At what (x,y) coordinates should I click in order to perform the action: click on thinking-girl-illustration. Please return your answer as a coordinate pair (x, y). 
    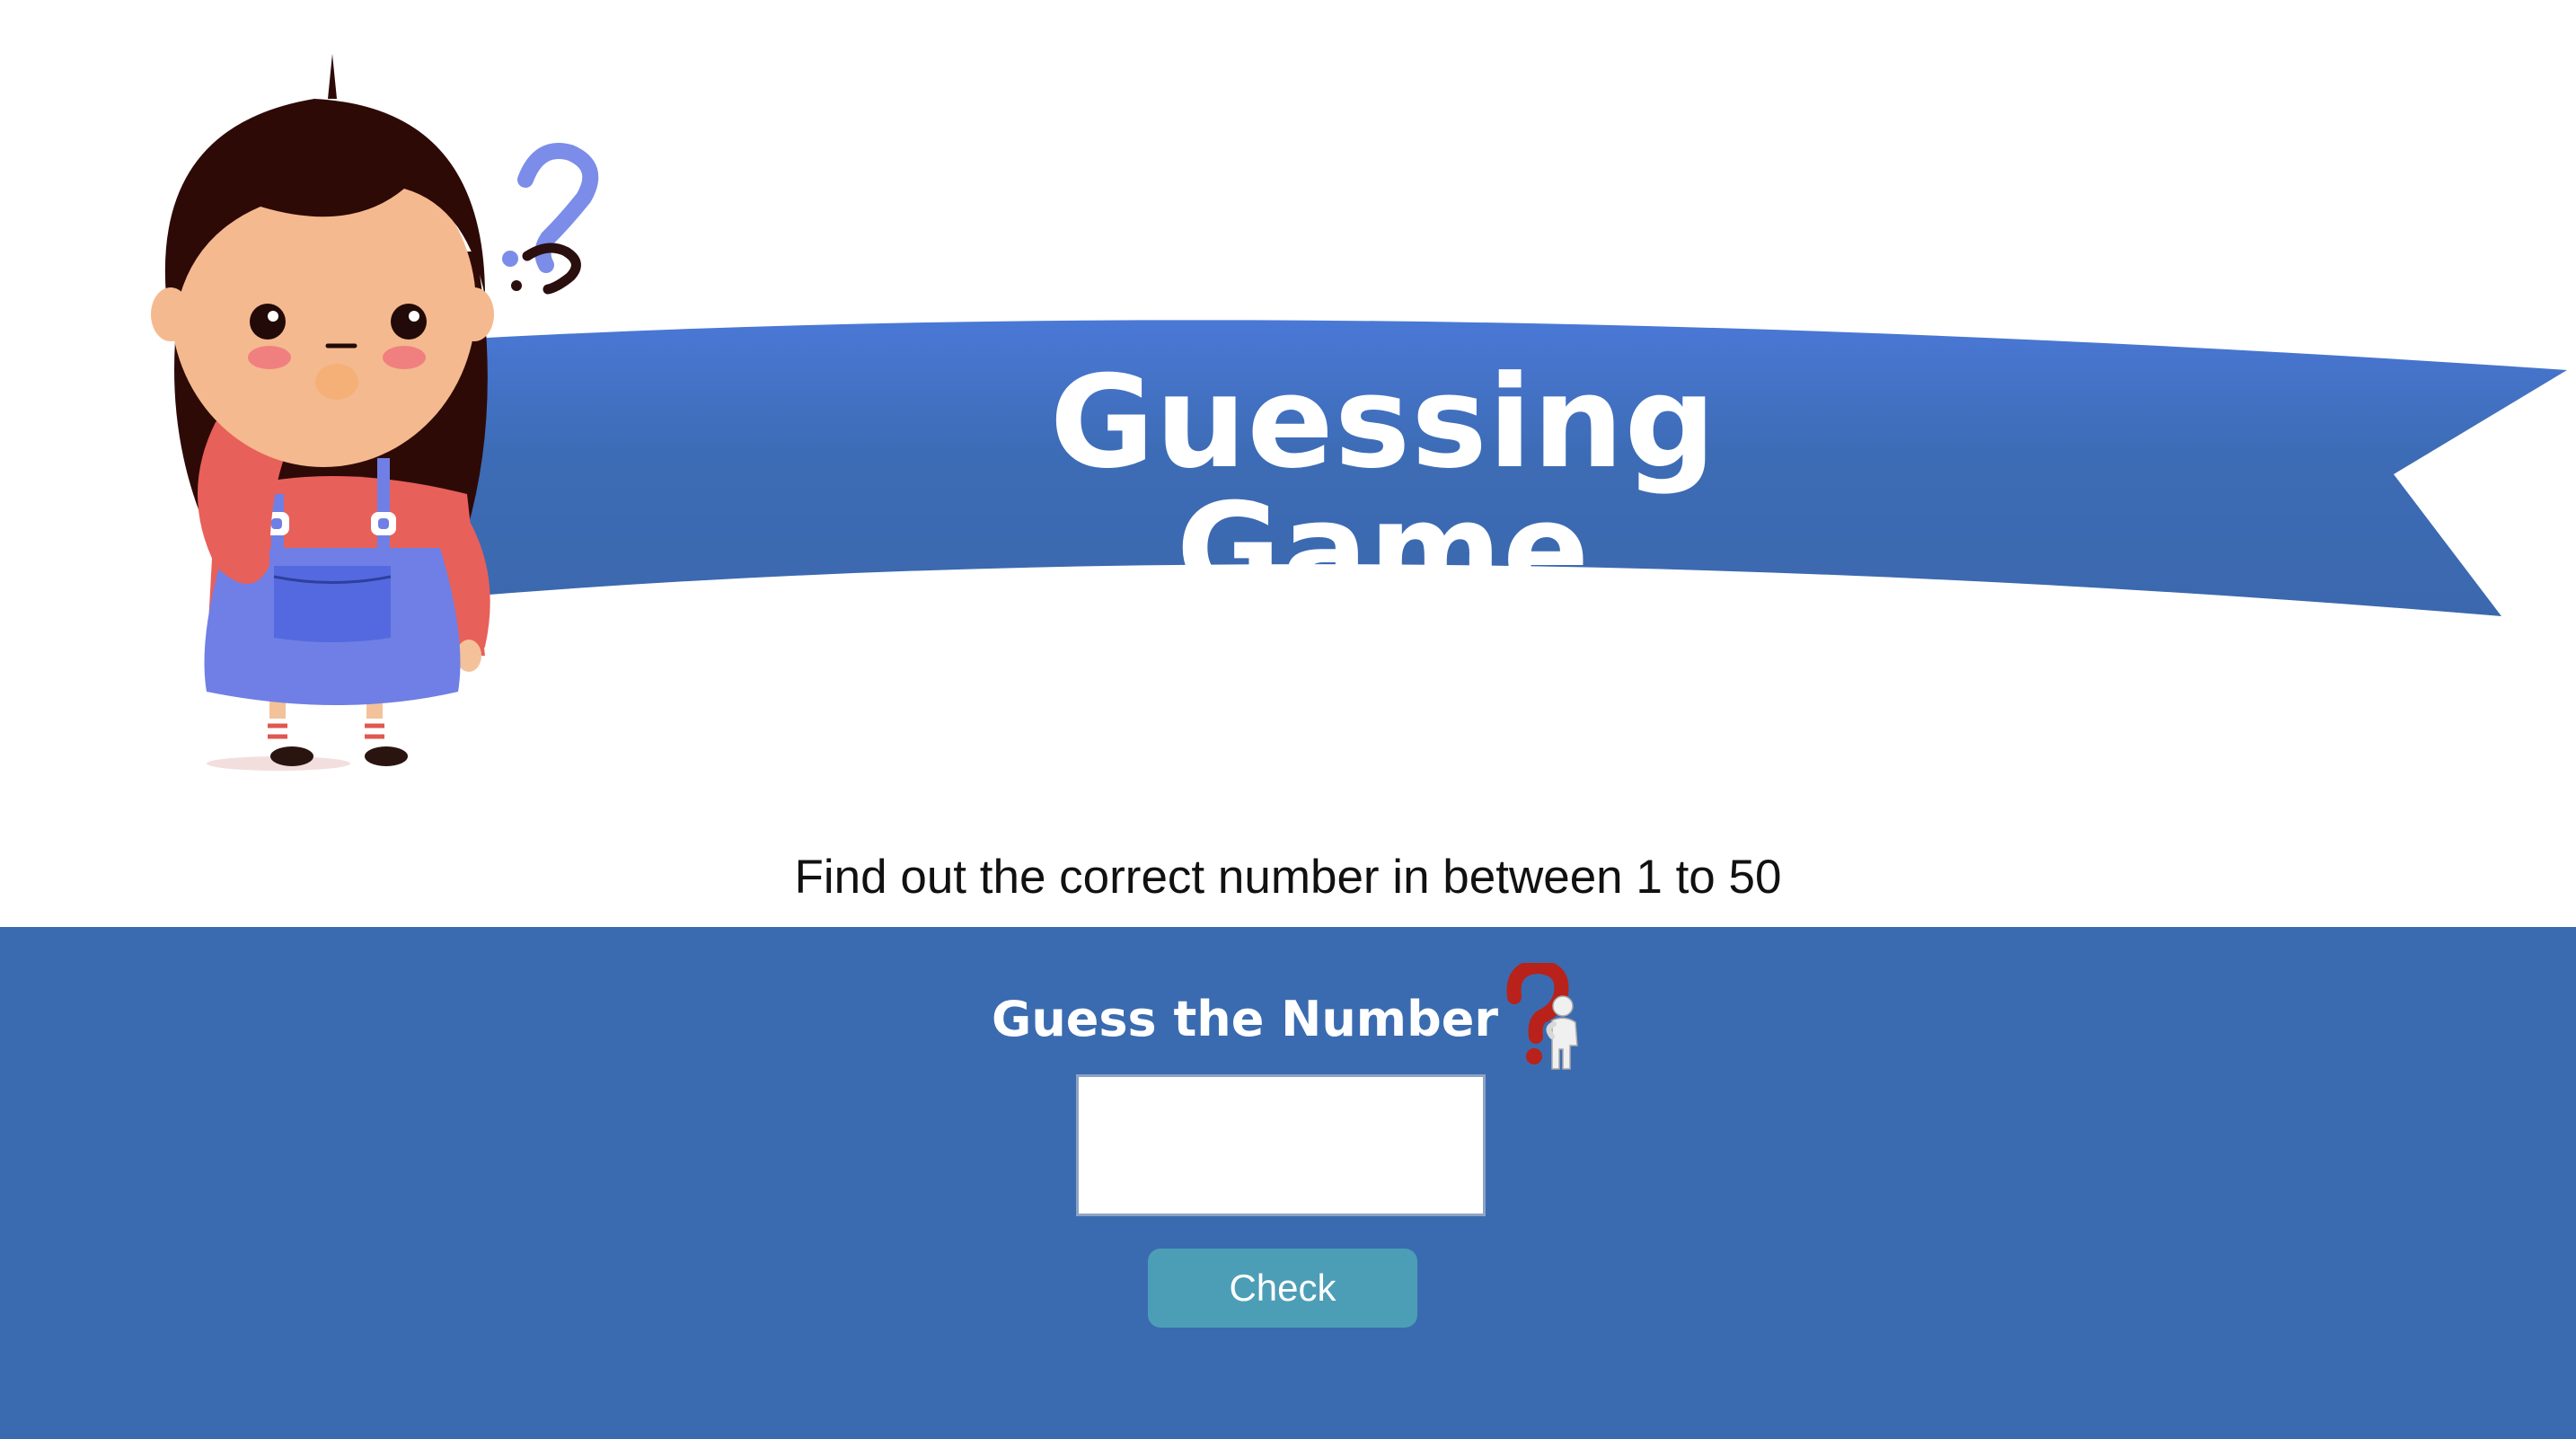
    Looking at the image, I should click on (375, 412).